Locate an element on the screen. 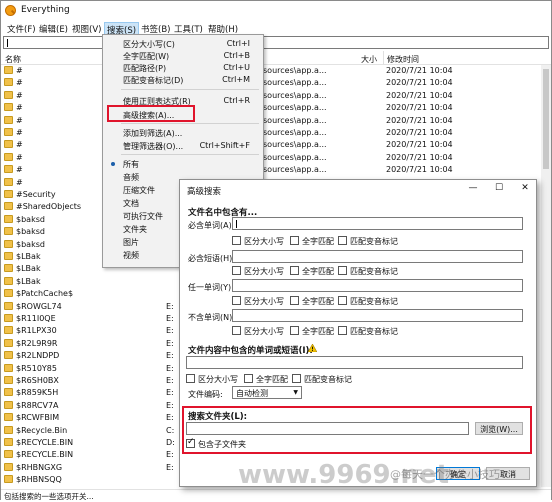 The image size is (552, 502). must-words-case-checkbox is located at coordinates (236, 240).